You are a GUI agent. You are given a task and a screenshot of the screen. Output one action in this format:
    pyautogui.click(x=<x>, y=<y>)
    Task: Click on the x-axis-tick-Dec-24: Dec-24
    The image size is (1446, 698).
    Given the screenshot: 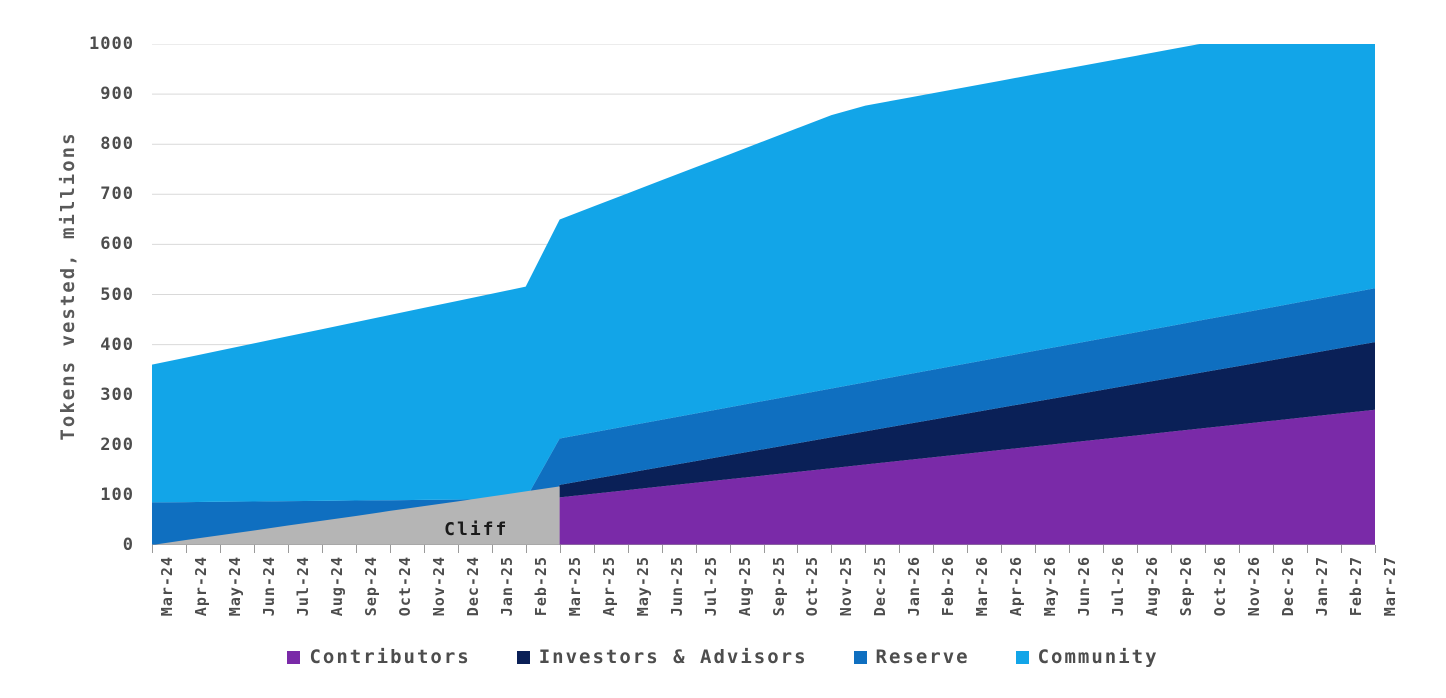 What is the action you would take?
    pyautogui.click(x=472, y=586)
    